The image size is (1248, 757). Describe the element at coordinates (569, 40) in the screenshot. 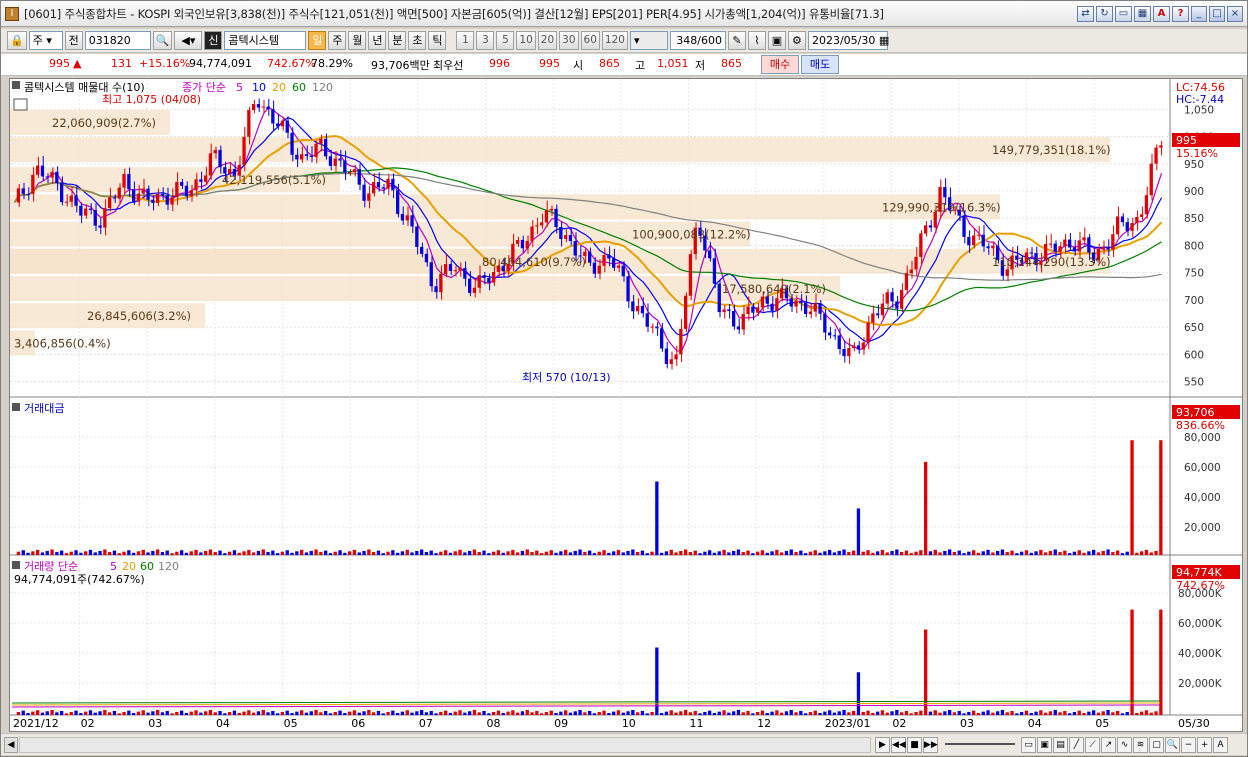

I see `interval-30: 30` at that location.